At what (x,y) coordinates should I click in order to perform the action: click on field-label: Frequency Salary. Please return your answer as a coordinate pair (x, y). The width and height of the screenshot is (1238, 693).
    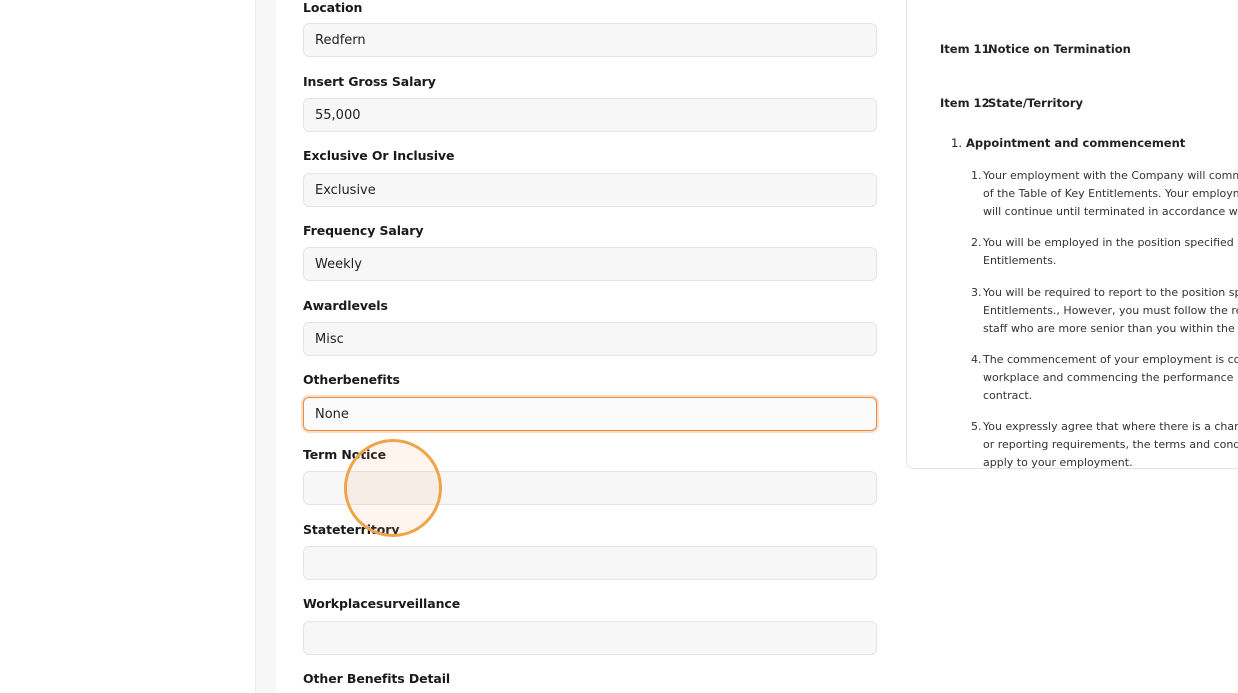
    Looking at the image, I should click on (363, 230).